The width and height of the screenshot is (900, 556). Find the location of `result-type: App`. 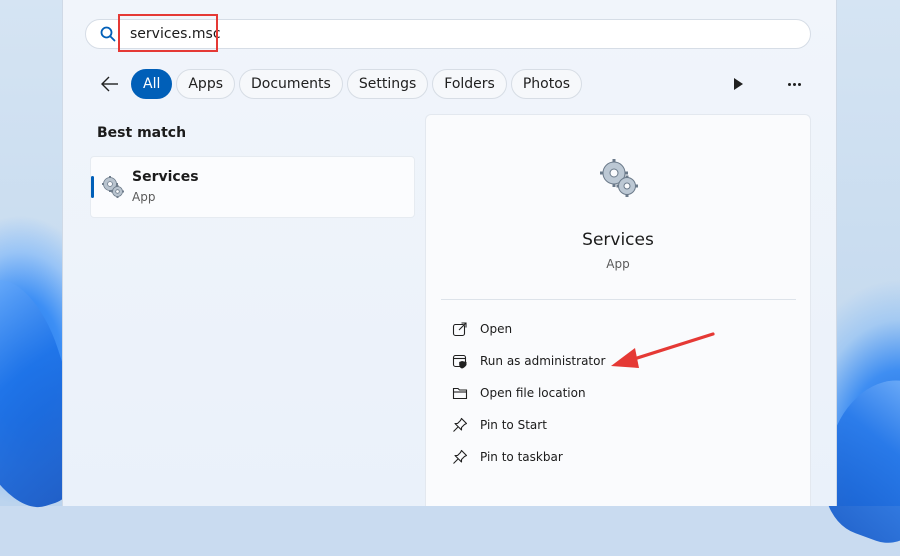

result-type: App is located at coordinates (144, 197).